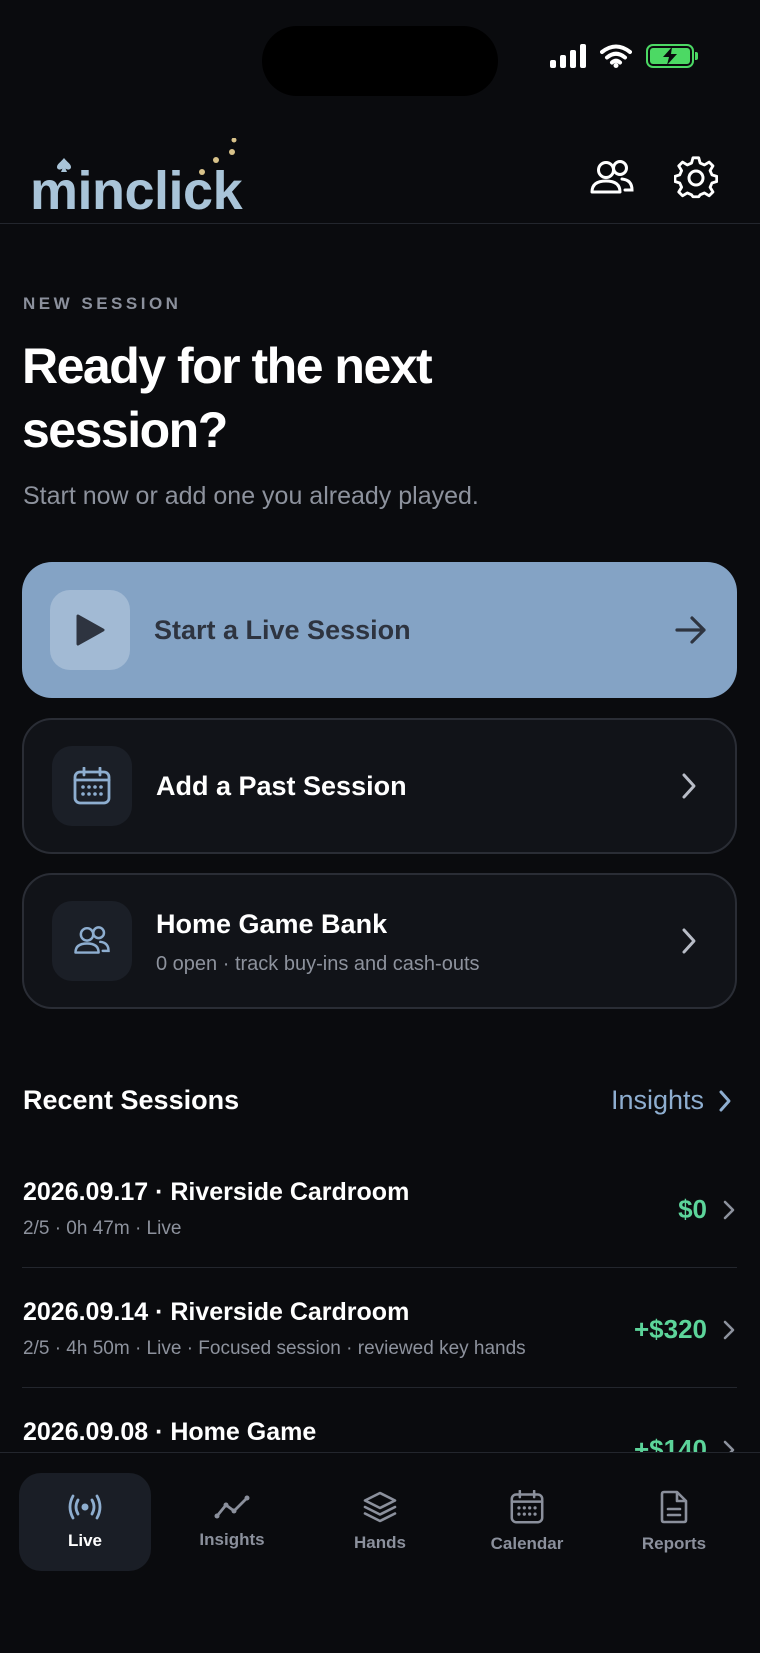  What do you see at coordinates (85, 1522) in the screenshot?
I see `tab-live: Live` at bounding box center [85, 1522].